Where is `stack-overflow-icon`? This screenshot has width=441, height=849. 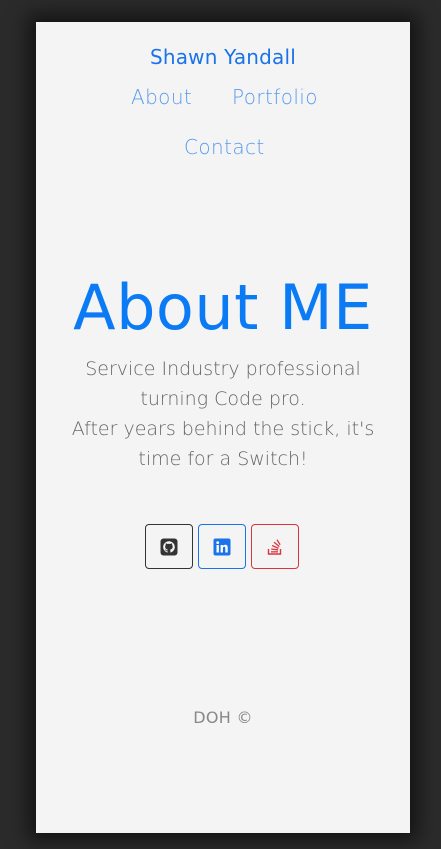 stack-overflow-icon is located at coordinates (274, 546).